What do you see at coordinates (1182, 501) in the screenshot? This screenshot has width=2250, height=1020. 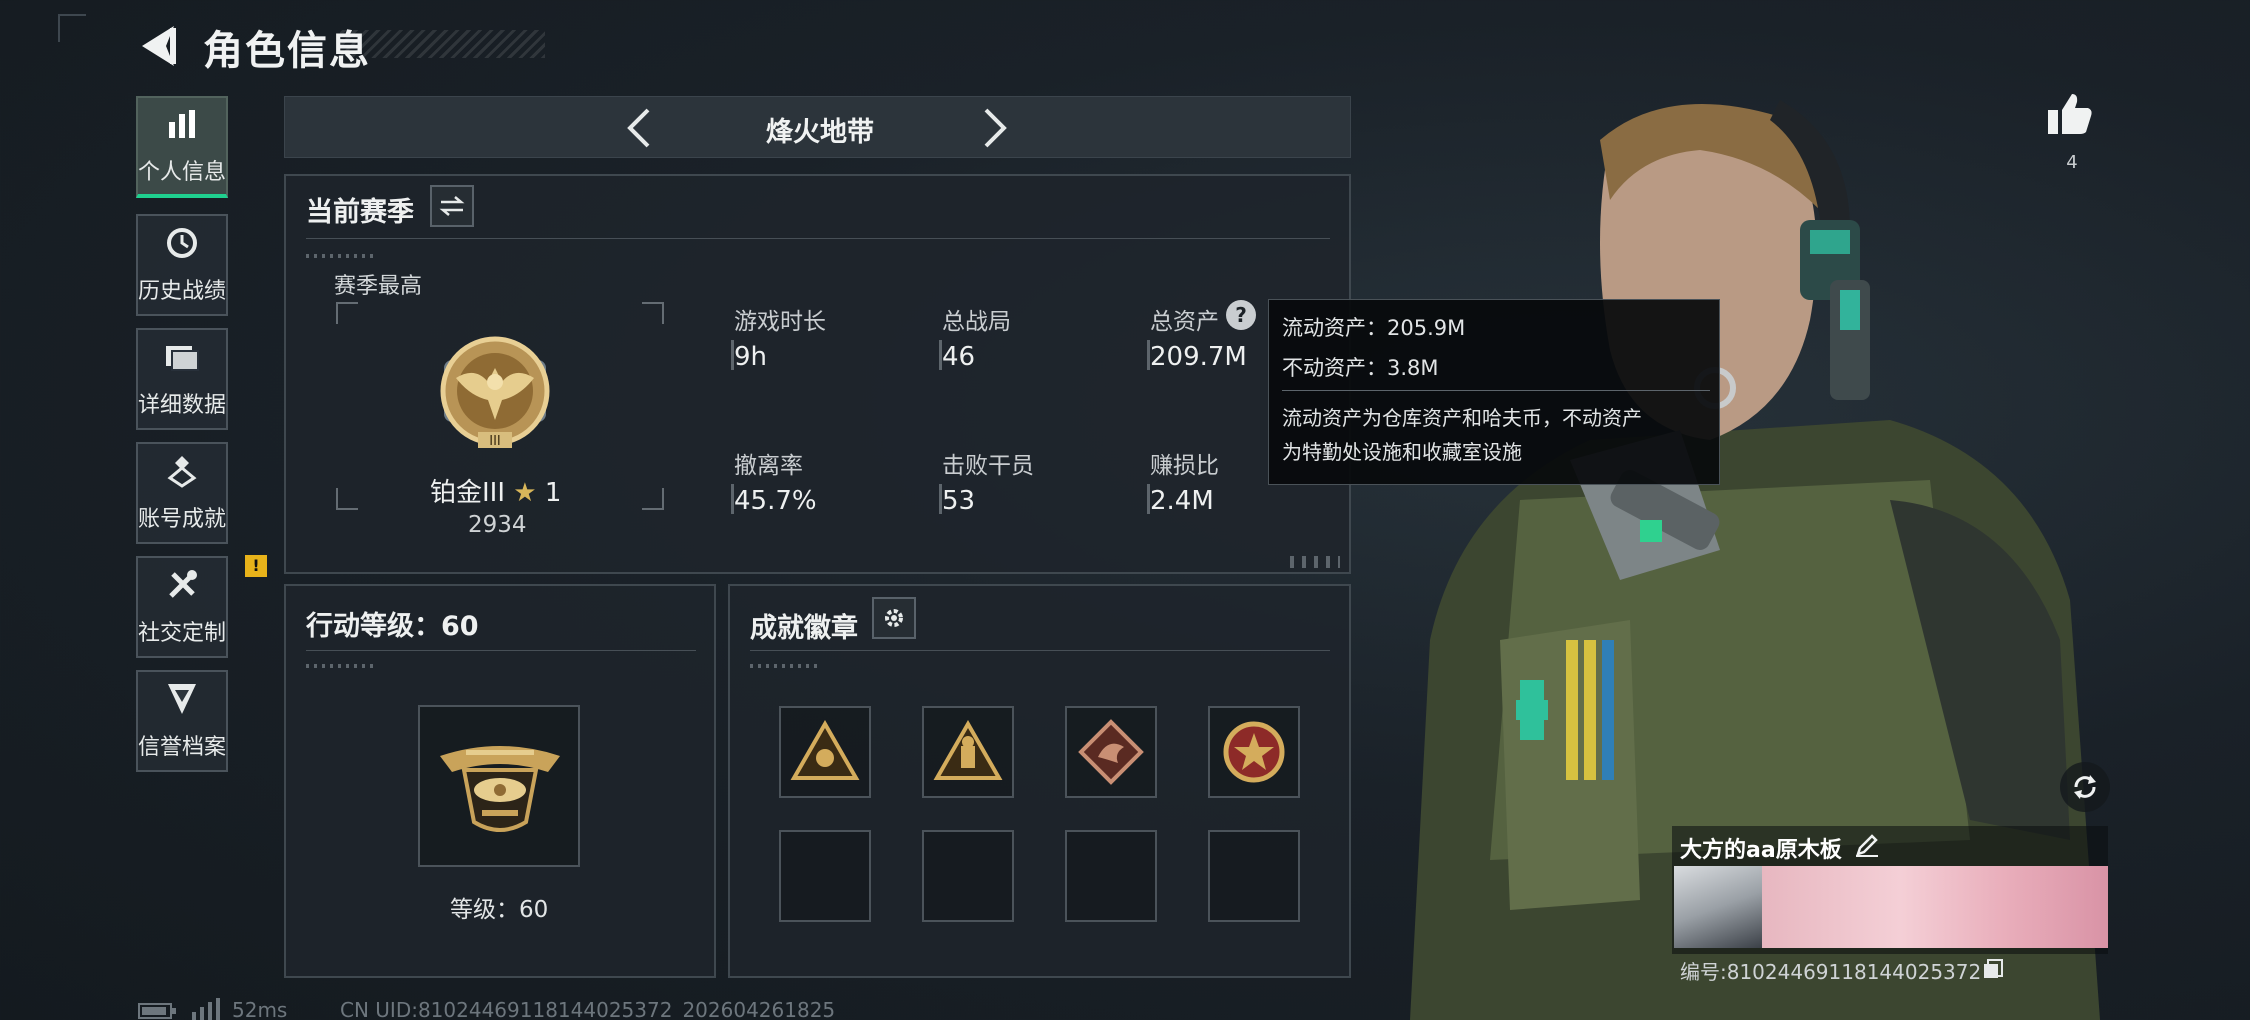 I see `stat-value: 2.4M` at bounding box center [1182, 501].